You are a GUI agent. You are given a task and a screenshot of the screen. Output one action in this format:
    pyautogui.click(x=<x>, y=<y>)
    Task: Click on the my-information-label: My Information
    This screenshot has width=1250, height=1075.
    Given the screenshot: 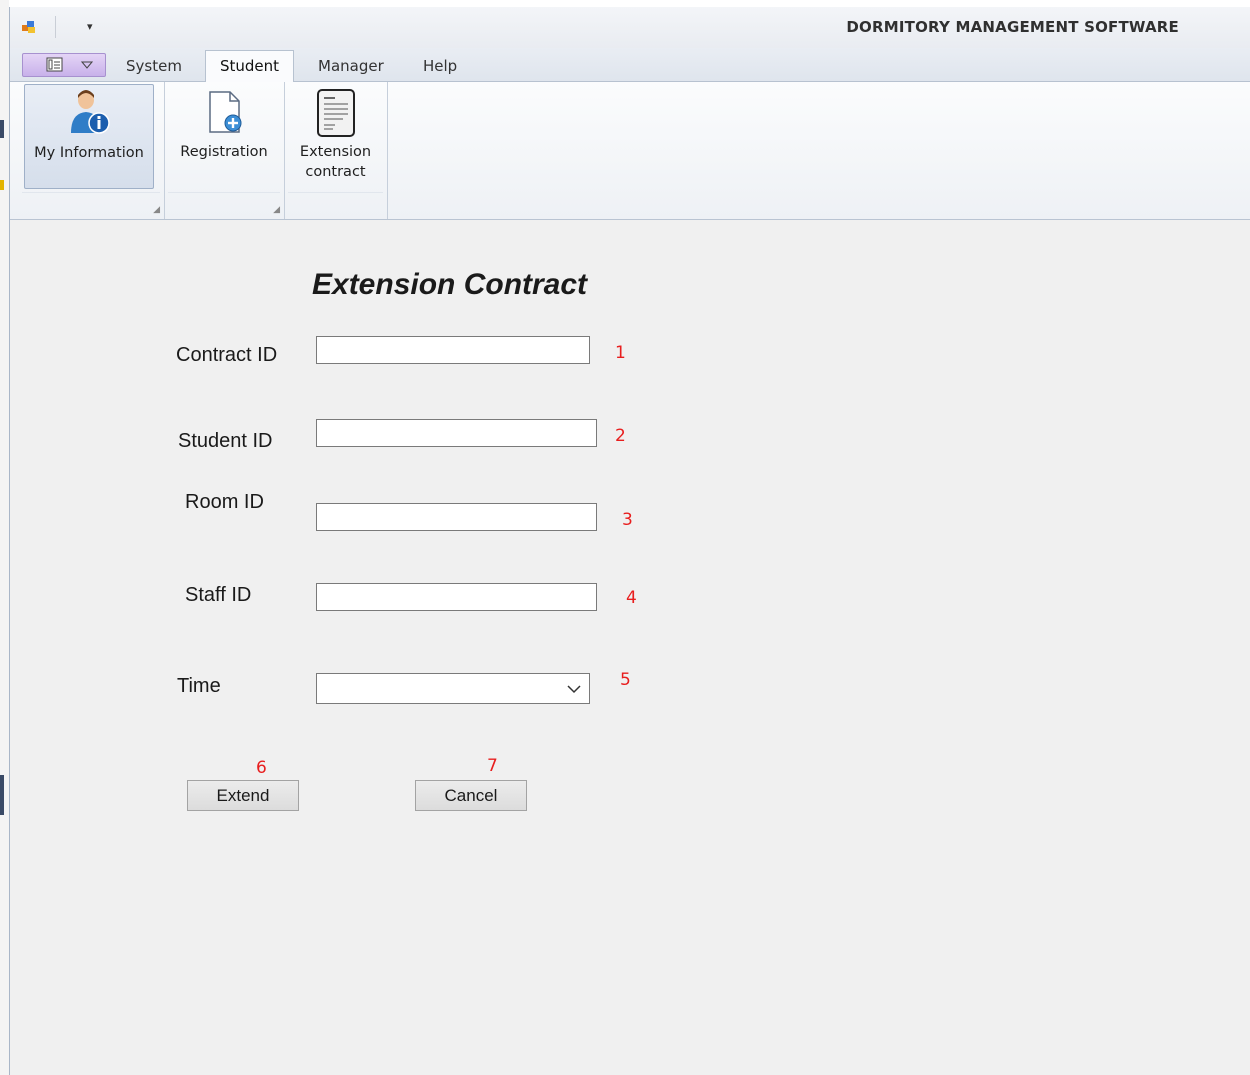 What is the action you would take?
    pyautogui.click(x=89, y=153)
    